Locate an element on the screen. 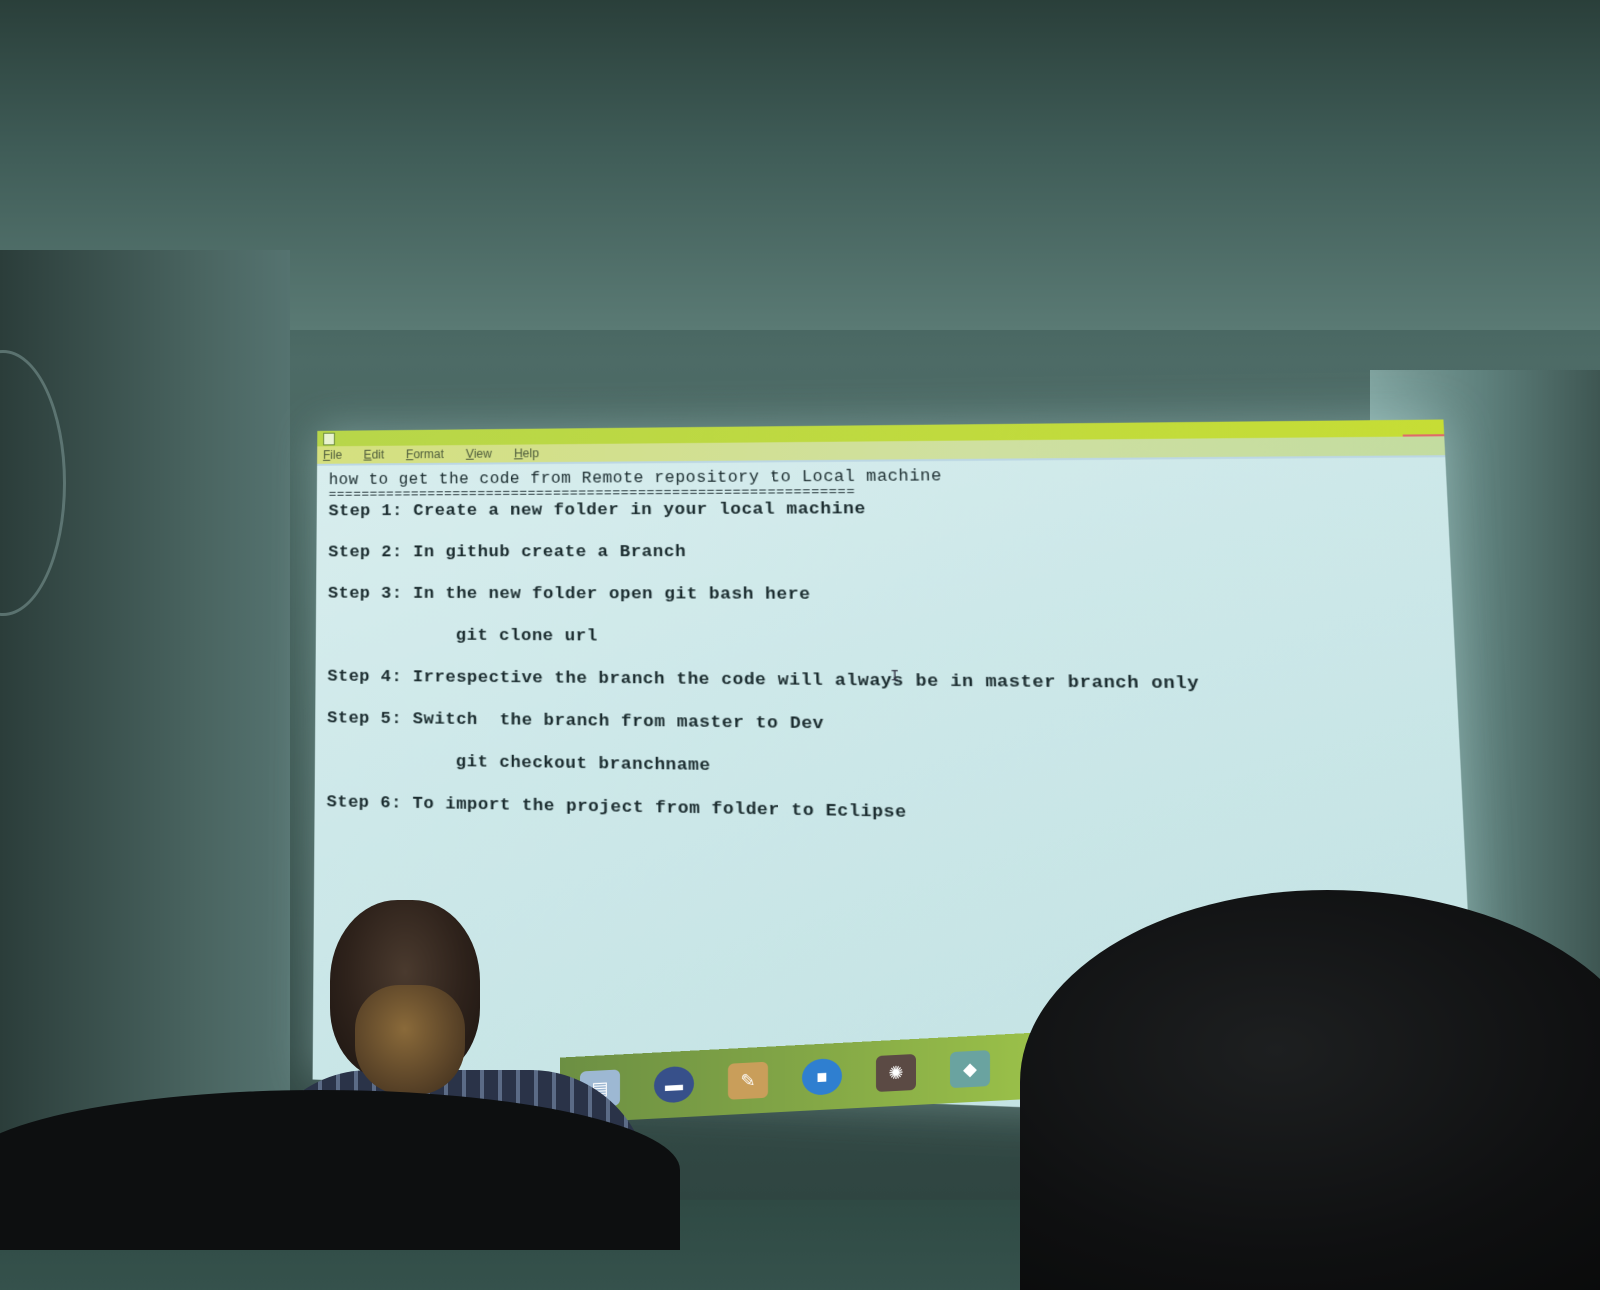 This screenshot has width=1600, height=1290. video-call-icon: ■ is located at coordinates (822, 1076).